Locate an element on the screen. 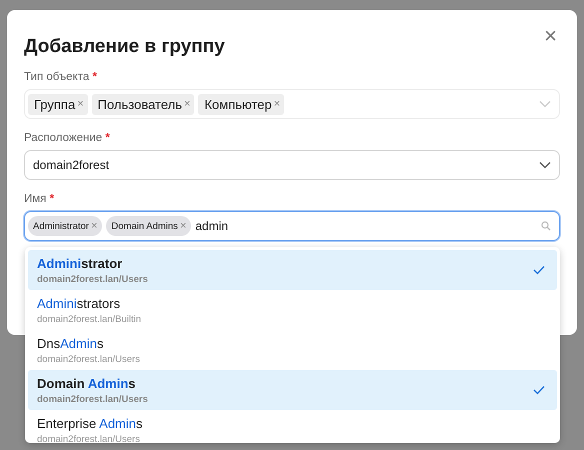 This screenshot has height=450, width=584. select-field: domain2forest is located at coordinates (292, 165).